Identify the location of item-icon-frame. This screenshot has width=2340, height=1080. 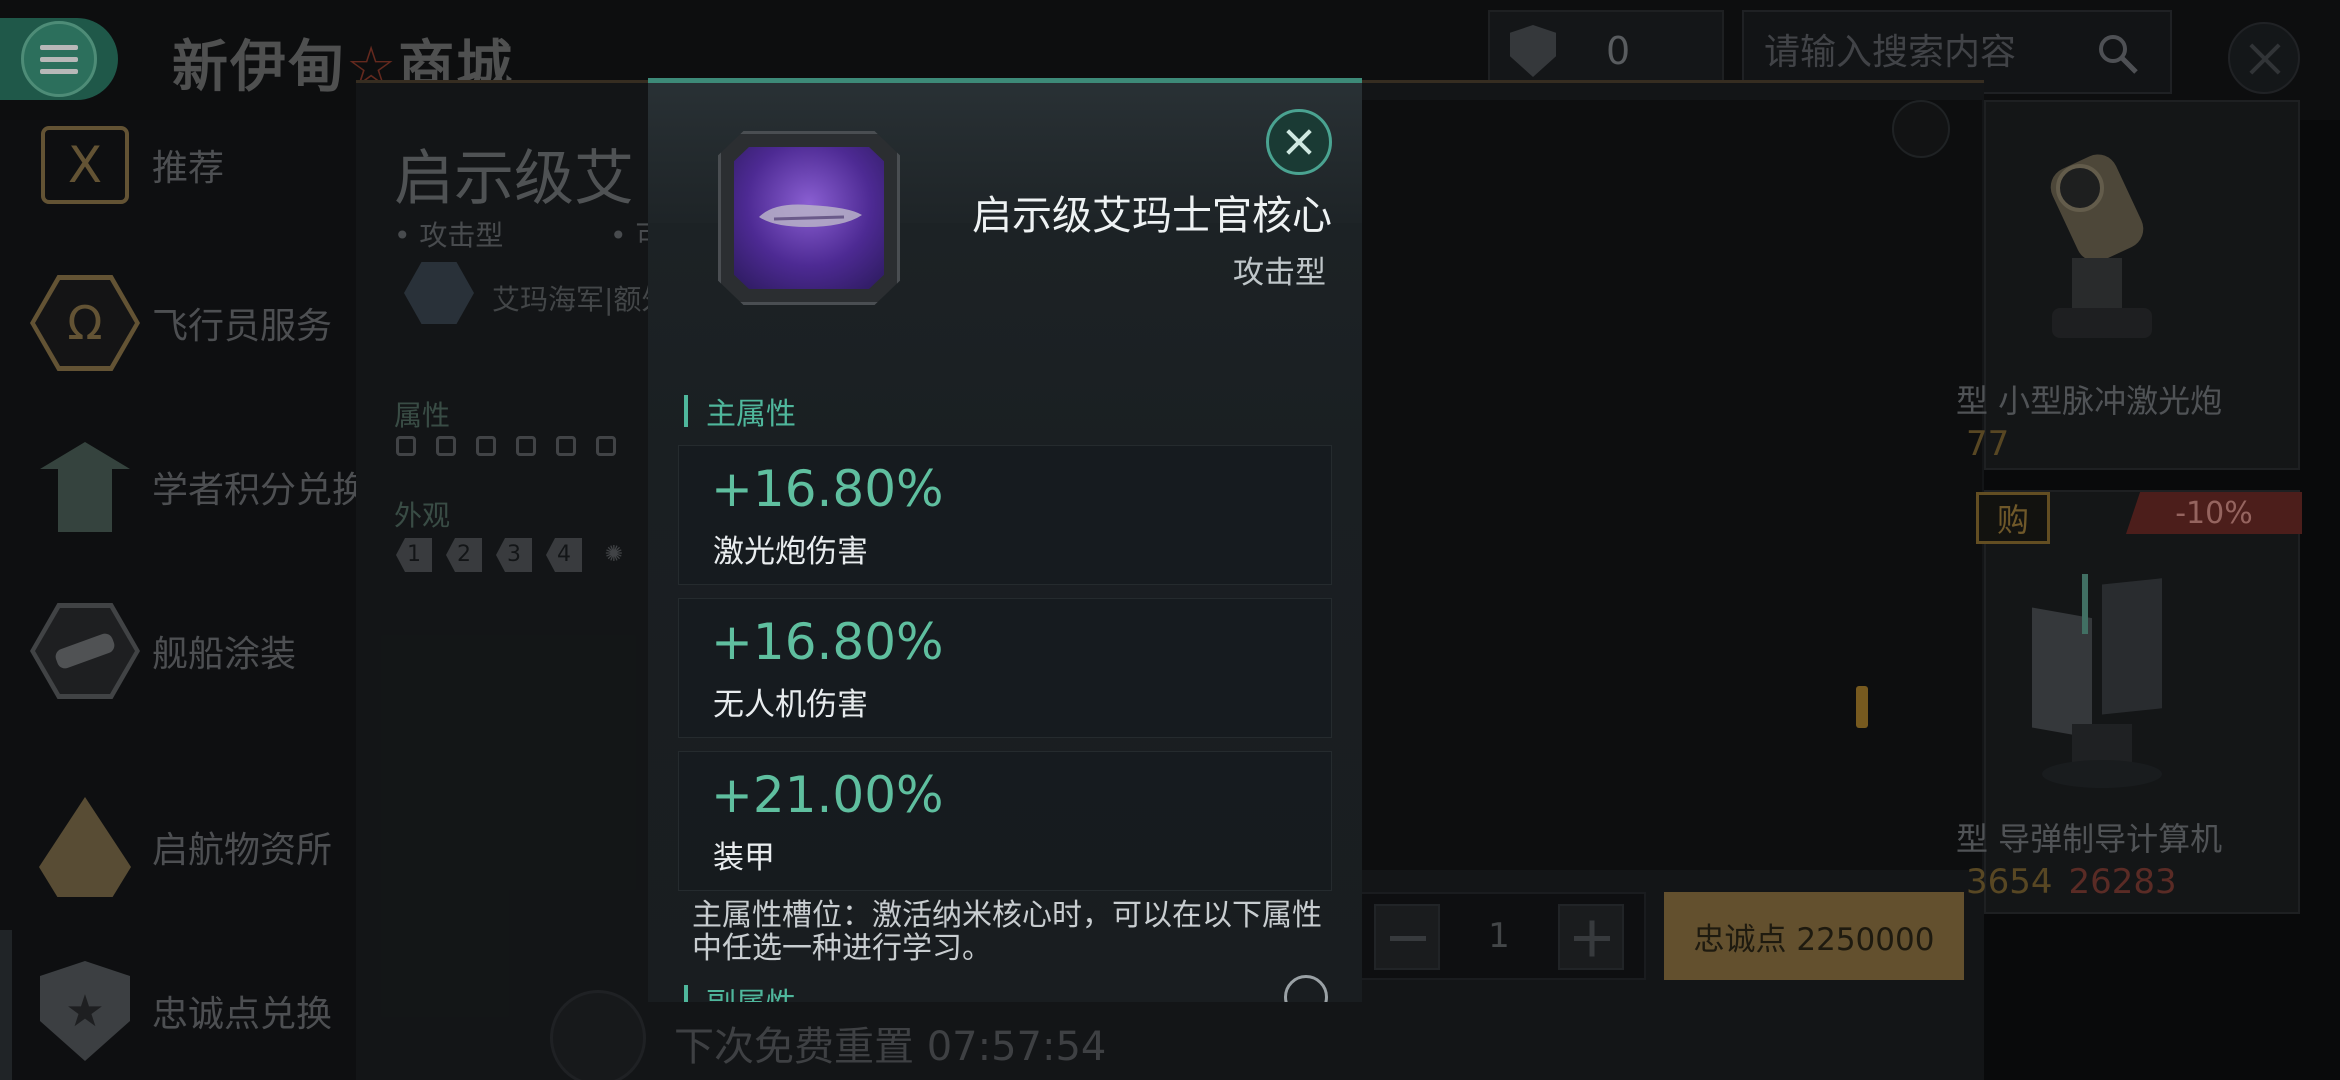
(809, 218).